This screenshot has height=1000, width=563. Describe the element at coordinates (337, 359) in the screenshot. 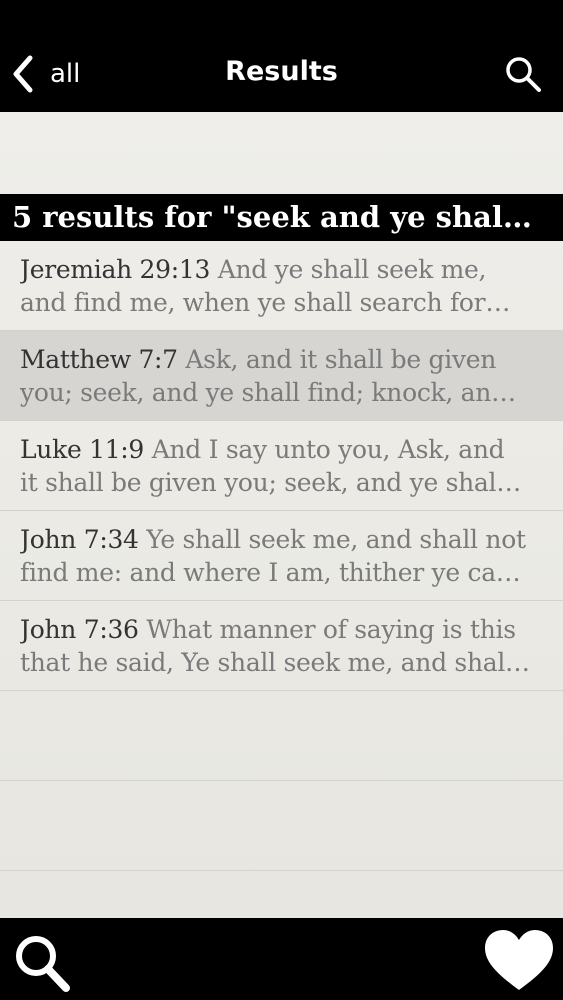

I see `result-verse-start: Ask, and it shall be given` at that location.